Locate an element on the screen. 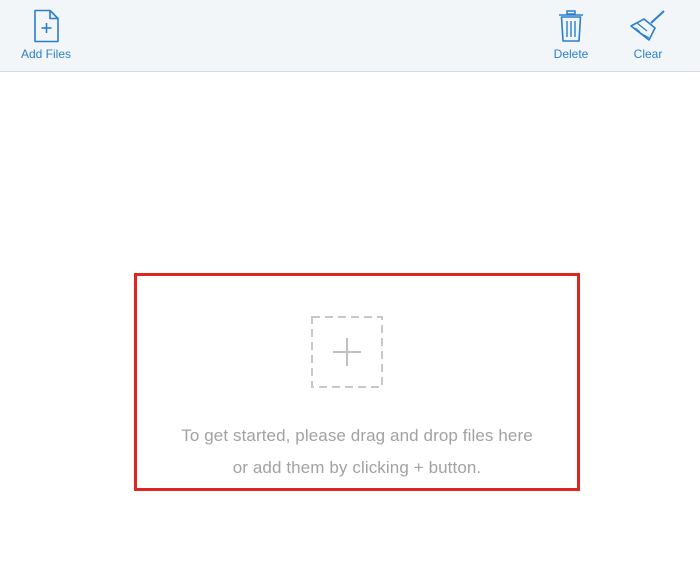 The width and height of the screenshot is (700, 575). add-files-label: Add Files is located at coordinates (46, 54).